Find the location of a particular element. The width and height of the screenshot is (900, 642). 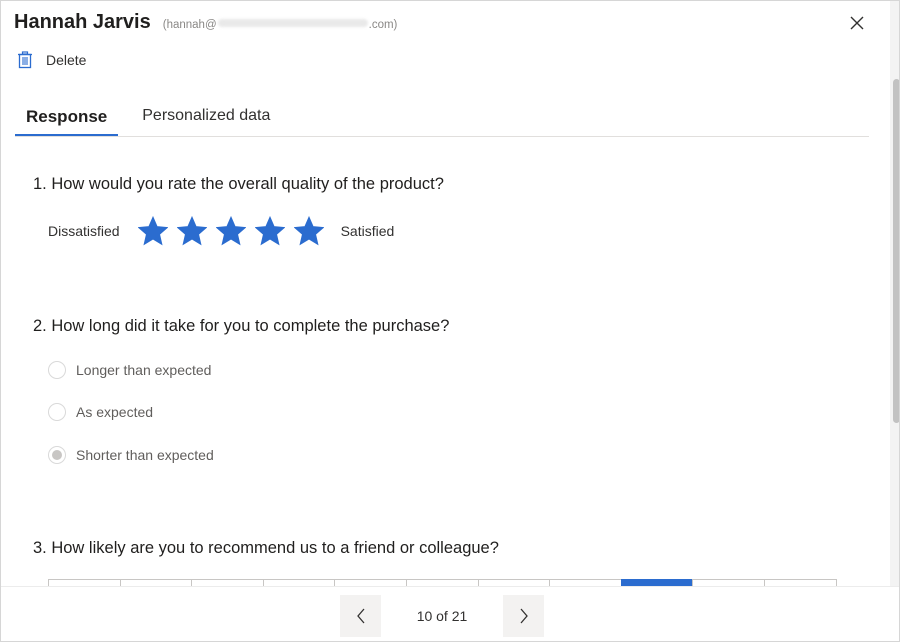

rating-high-label: Satisfied is located at coordinates (367, 231).